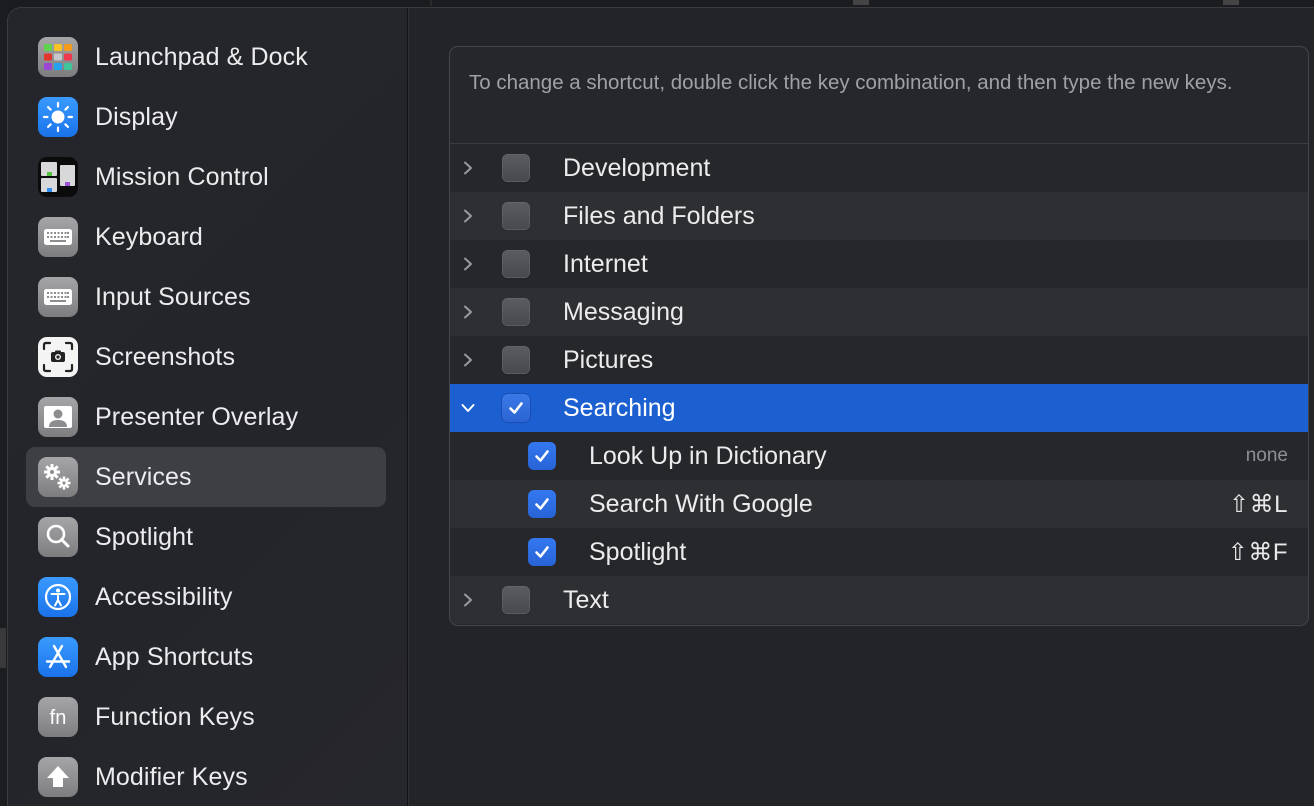  Describe the element at coordinates (58, 597) in the screenshot. I see `accessibility-icon` at that location.